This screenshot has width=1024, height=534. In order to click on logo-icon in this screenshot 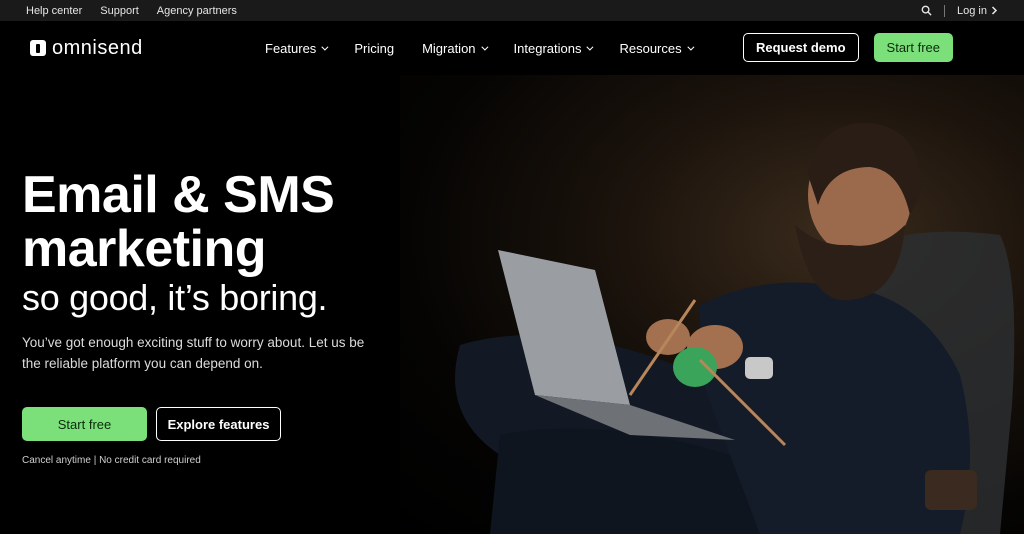, I will do `click(38, 48)`.